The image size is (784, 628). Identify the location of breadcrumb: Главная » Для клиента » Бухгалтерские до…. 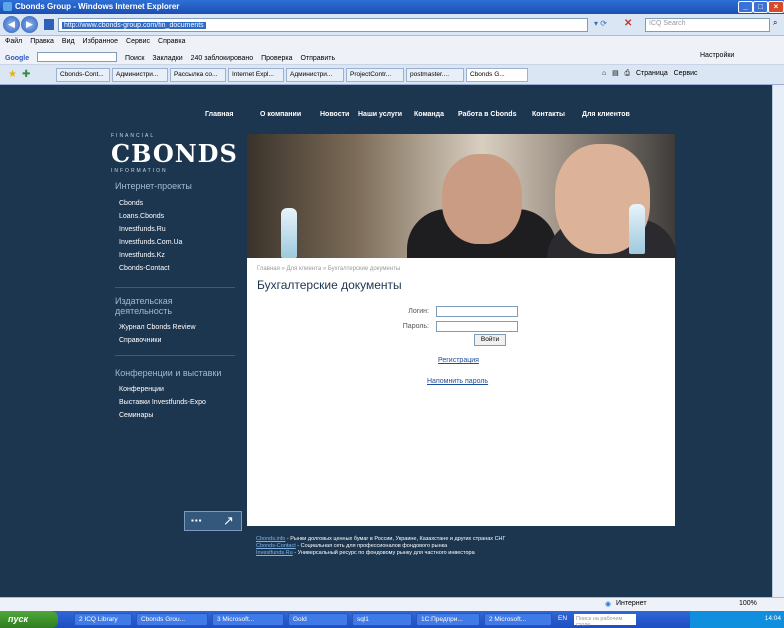
(328, 269).